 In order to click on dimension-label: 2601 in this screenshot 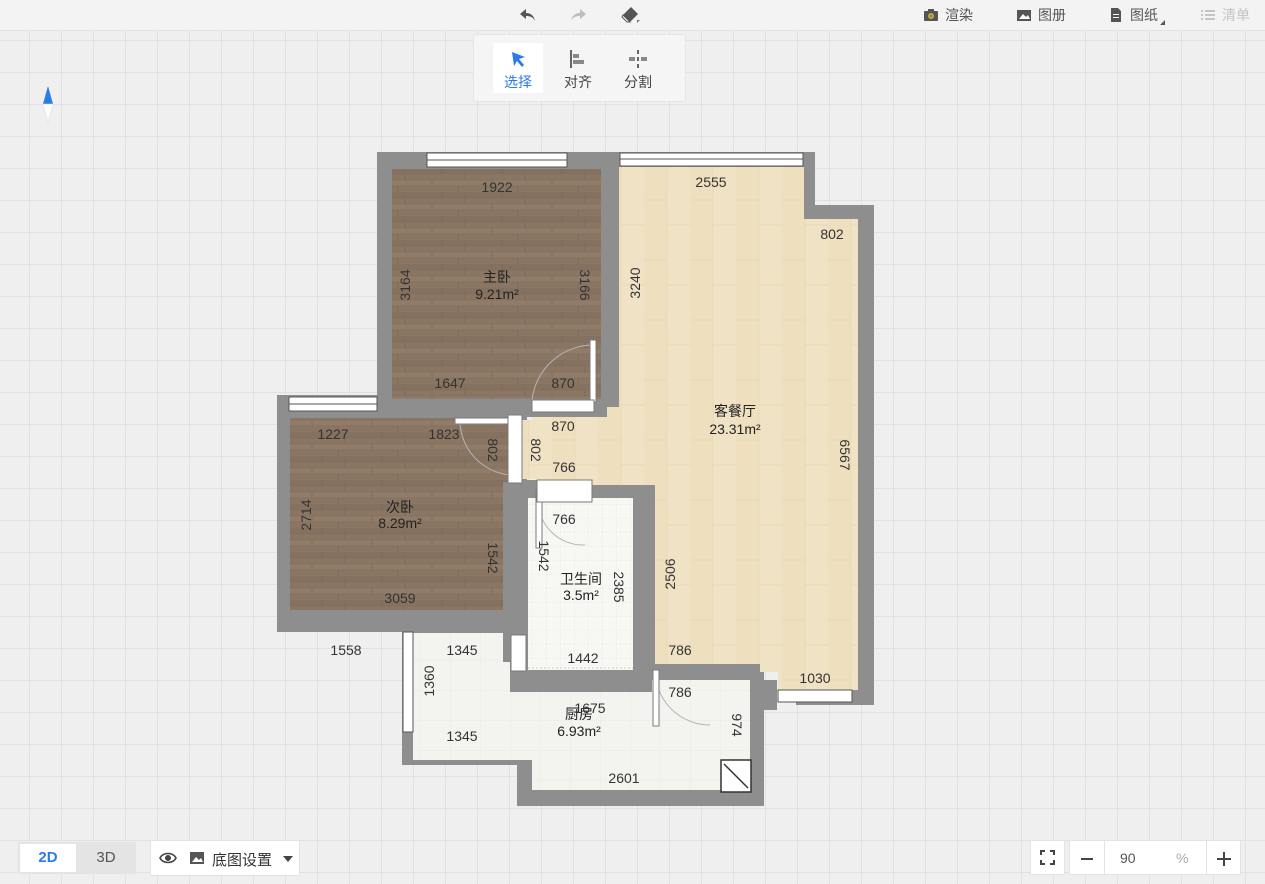, I will do `click(623, 778)`.